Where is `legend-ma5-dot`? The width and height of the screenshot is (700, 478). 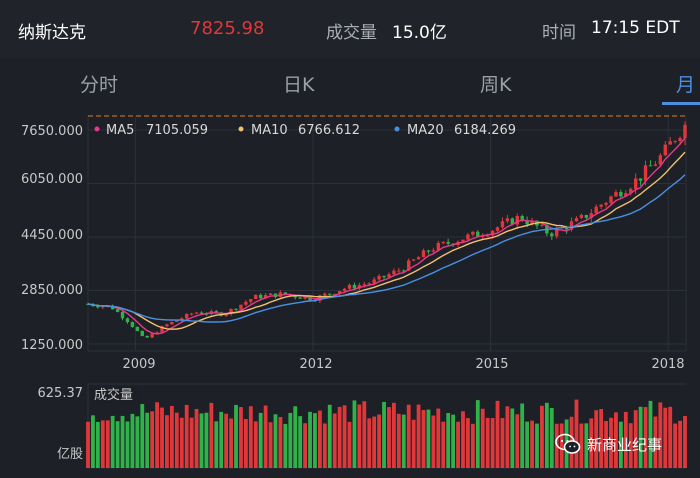
legend-ma5-dot is located at coordinates (97, 129).